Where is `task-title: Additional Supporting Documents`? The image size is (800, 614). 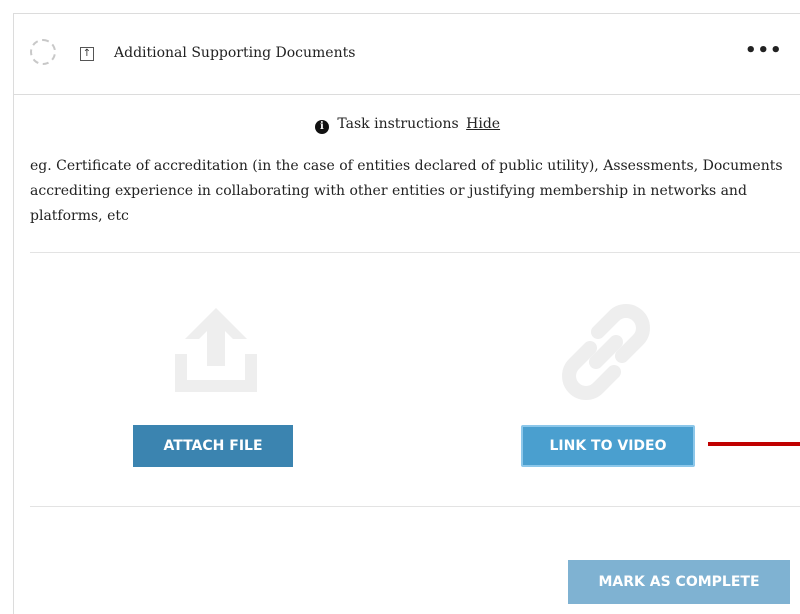
task-title: Additional Supporting Documents is located at coordinates (235, 53).